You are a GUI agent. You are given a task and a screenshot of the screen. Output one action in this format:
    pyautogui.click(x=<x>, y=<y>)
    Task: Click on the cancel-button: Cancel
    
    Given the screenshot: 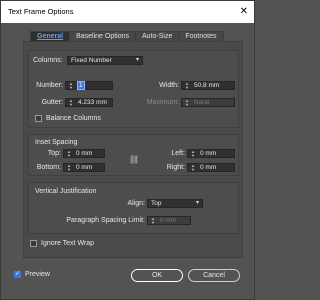 What is the action you would take?
    pyautogui.click(x=214, y=275)
    